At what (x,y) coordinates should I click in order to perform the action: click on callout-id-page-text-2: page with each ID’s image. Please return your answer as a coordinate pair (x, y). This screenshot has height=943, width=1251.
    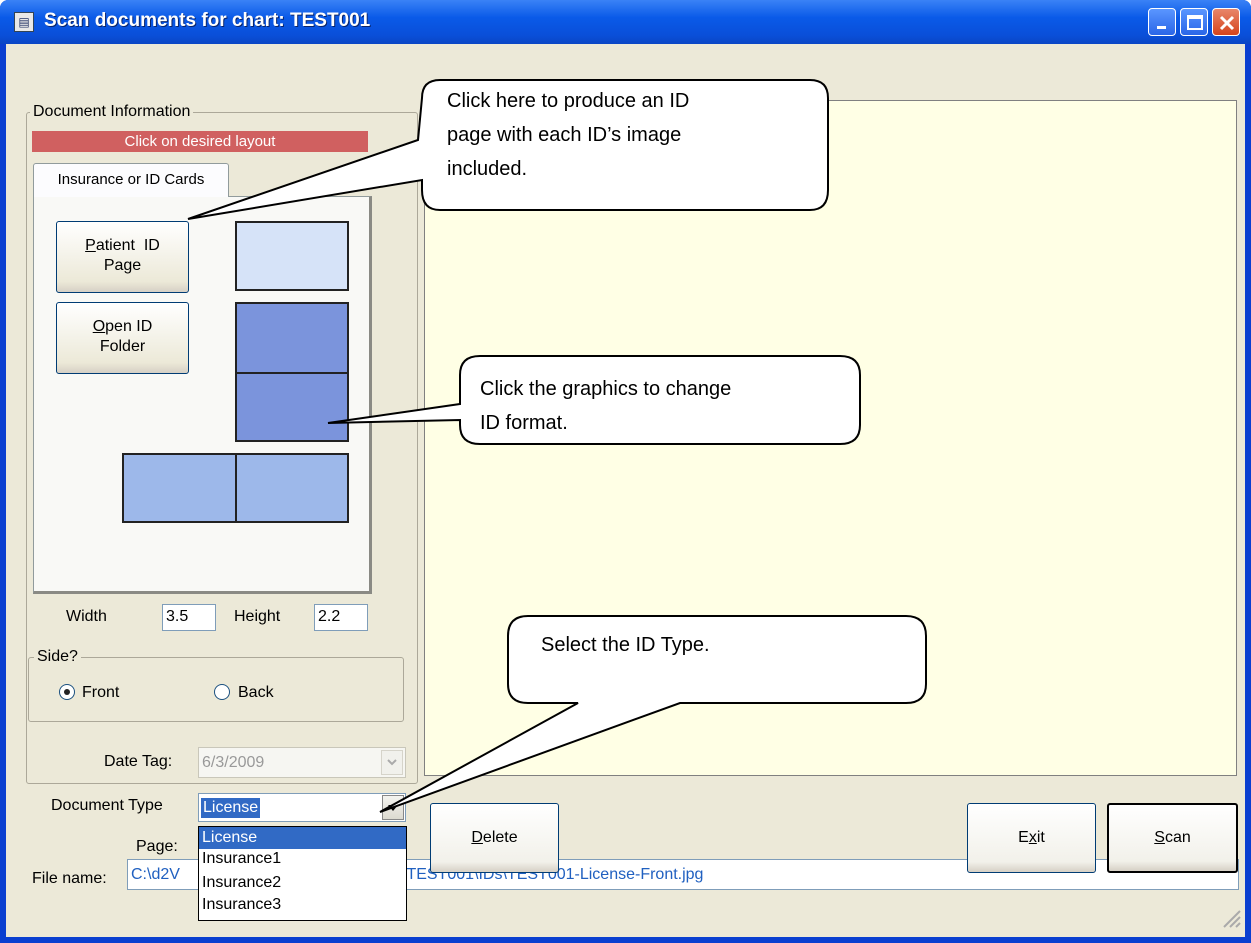
    Looking at the image, I should click on (564, 135).